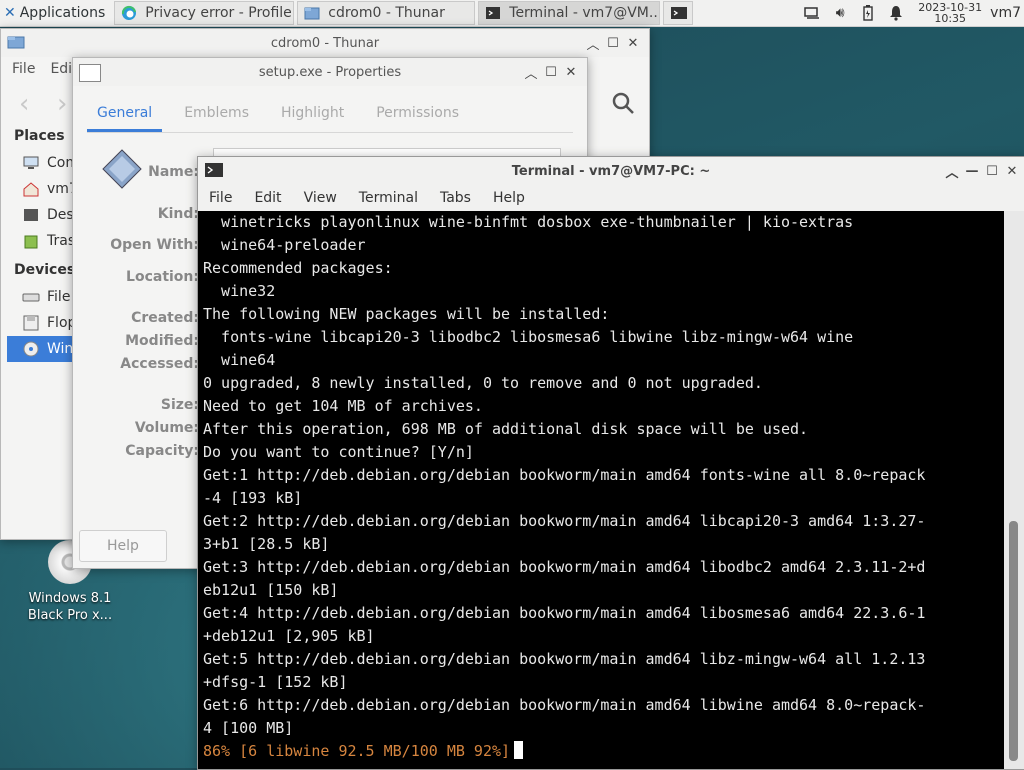 The height and width of the screenshot is (770, 1024). I want to click on sidebar-item-label: Com, so click(61, 163).